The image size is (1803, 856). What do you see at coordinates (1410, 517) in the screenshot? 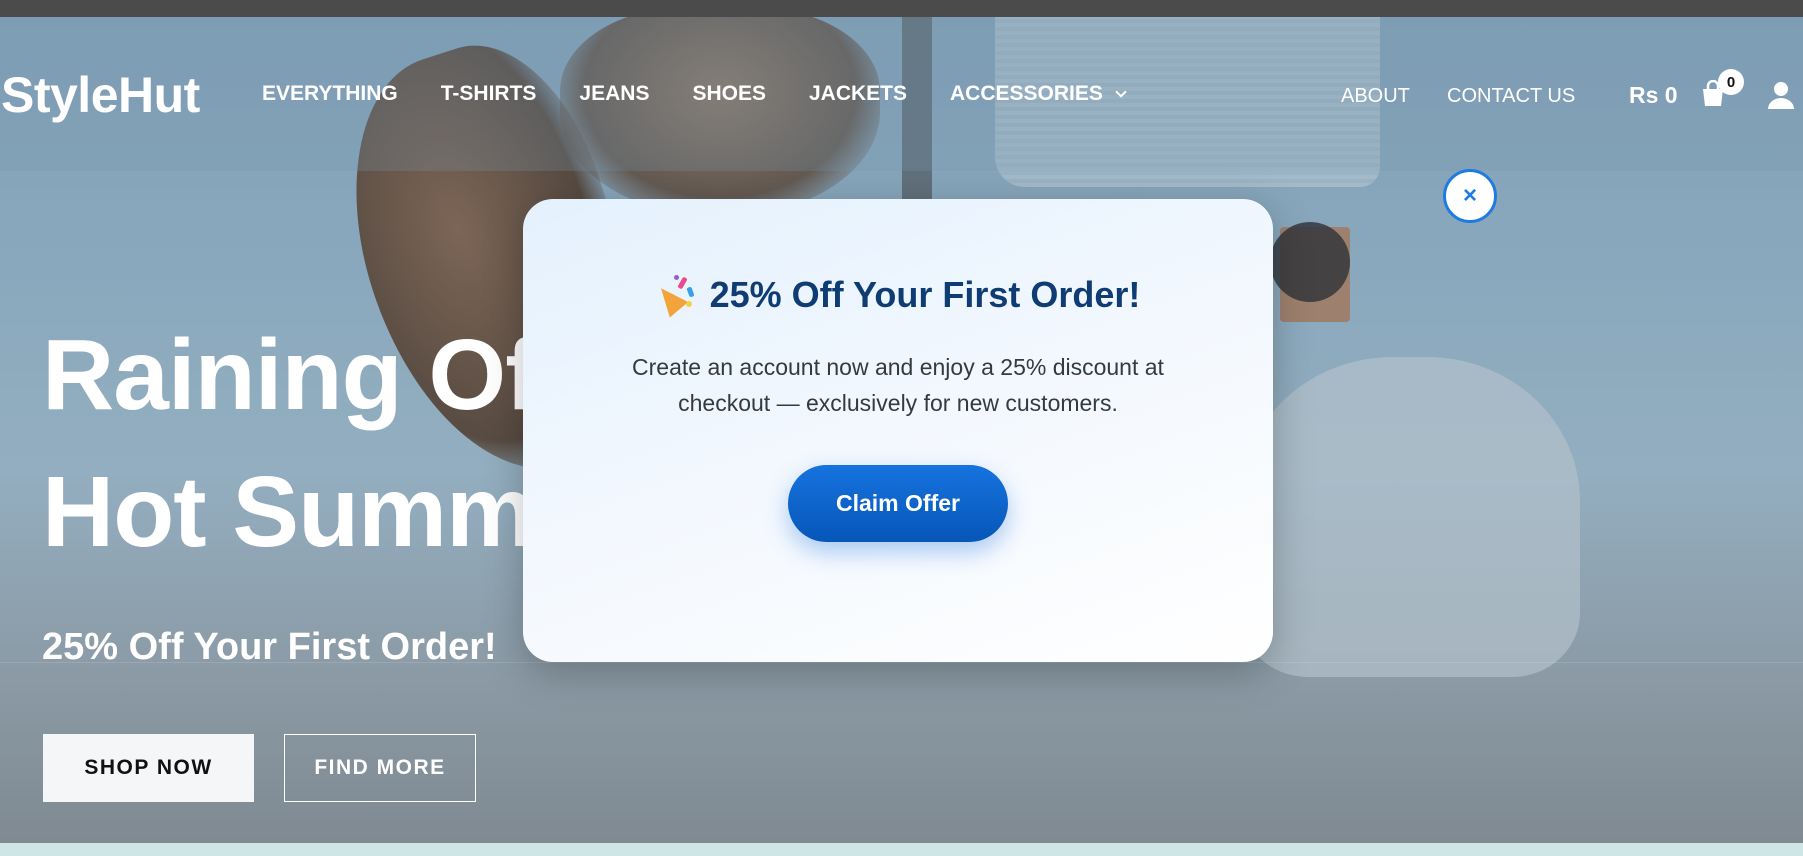
I see `tshirt-image` at bounding box center [1410, 517].